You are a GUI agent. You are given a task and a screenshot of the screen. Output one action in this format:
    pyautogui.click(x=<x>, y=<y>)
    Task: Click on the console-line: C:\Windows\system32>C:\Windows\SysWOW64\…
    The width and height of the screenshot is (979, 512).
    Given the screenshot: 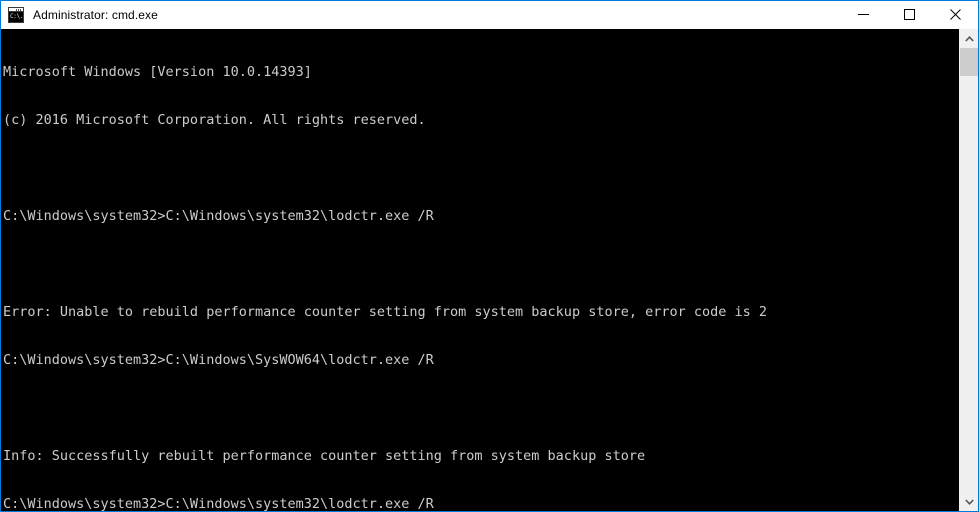 What is the action you would take?
    pyautogui.click(x=218, y=360)
    